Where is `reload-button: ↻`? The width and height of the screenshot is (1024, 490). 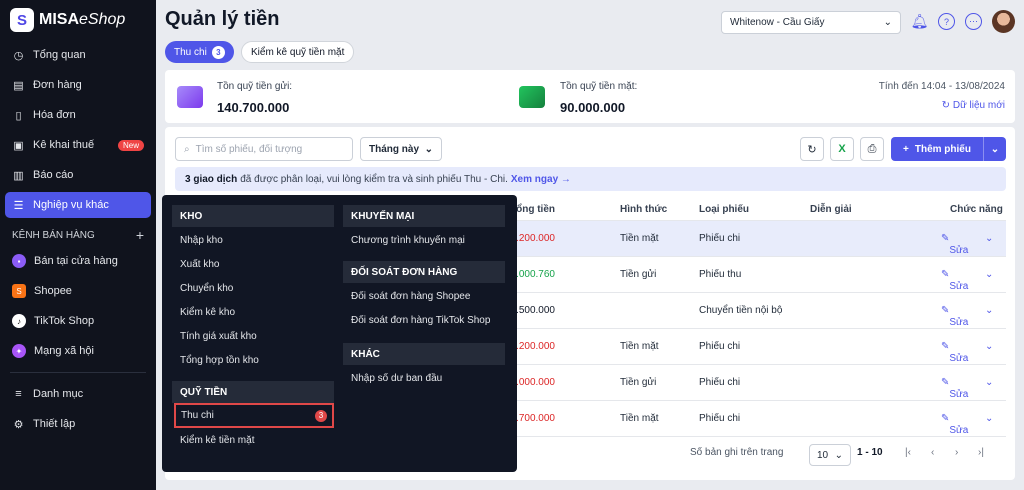
reload-button: ↻ is located at coordinates (812, 149).